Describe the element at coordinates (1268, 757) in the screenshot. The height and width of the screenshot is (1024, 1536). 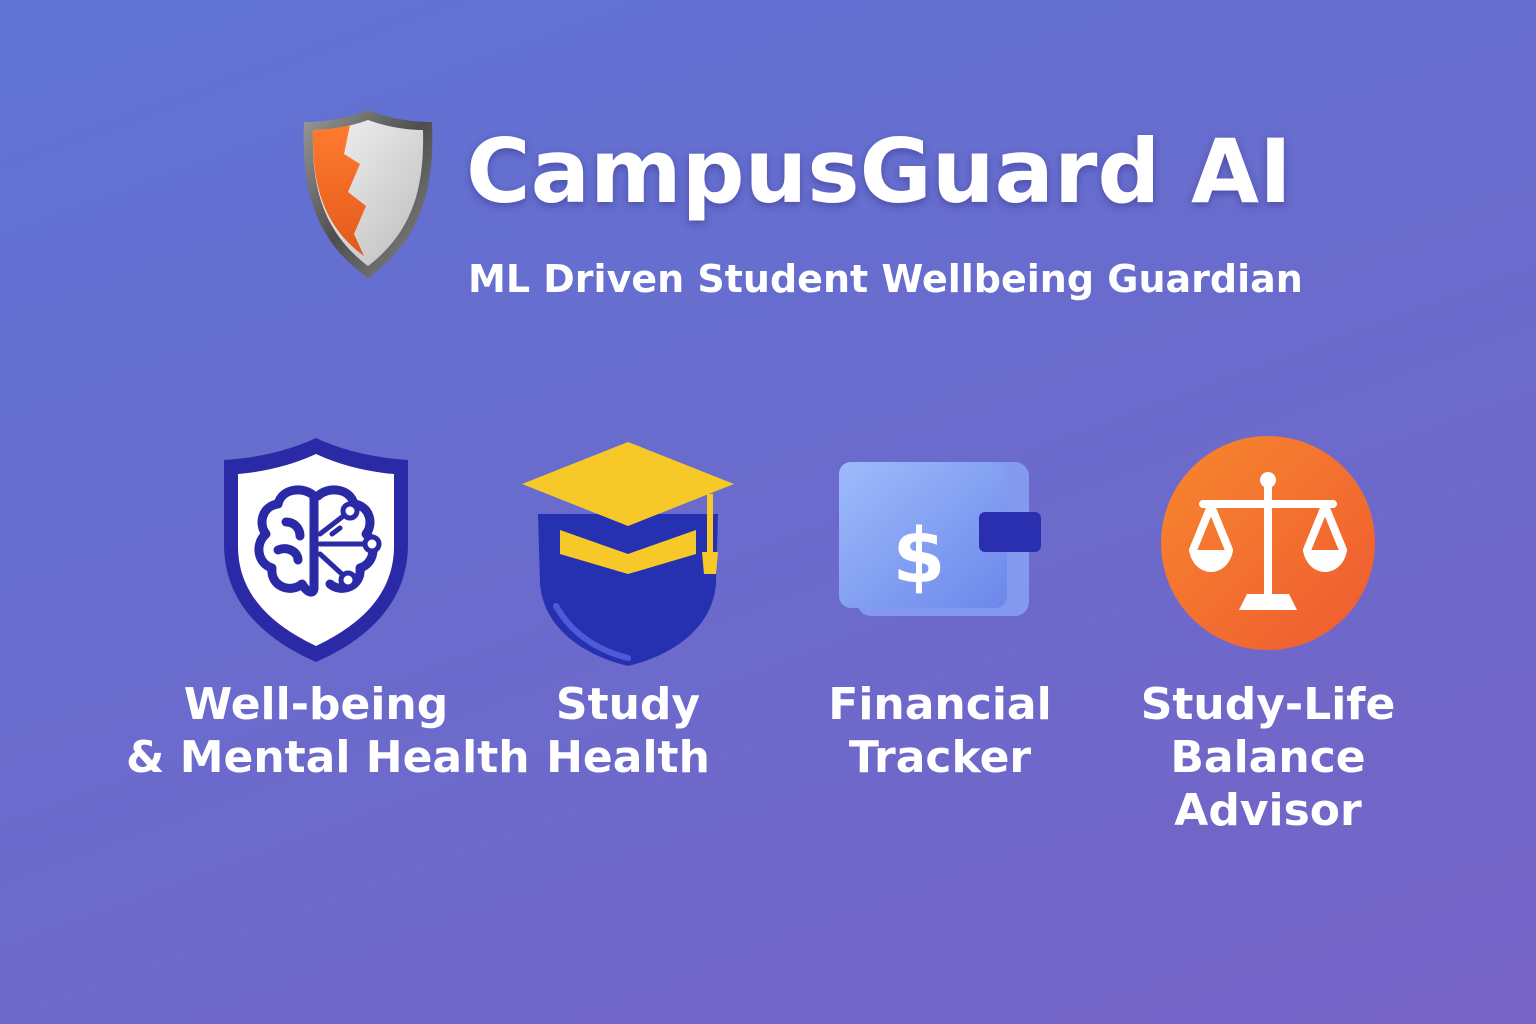
I see `feature-label-balance: Study-Life Balance Advisor` at that location.